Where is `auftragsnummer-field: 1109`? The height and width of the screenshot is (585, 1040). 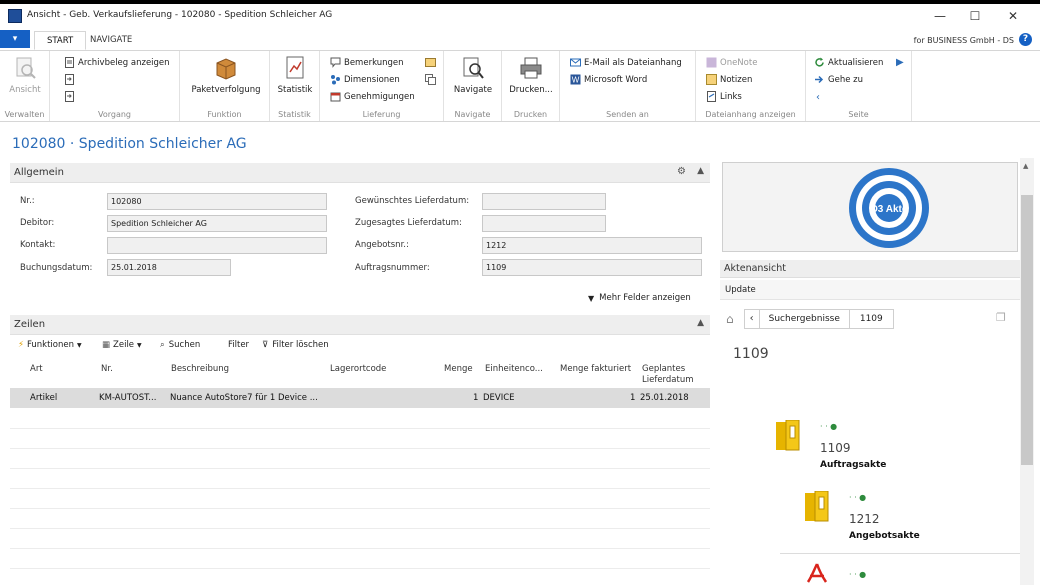 auftragsnummer-field: 1109 is located at coordinates (592, 267).